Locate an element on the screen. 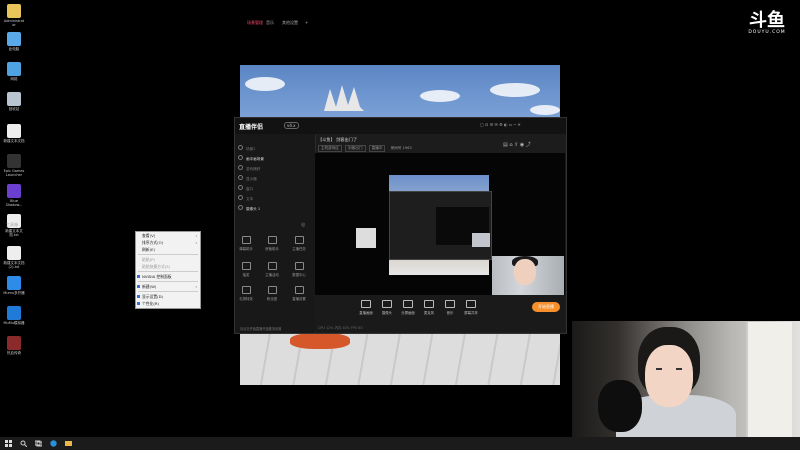  bottom-bar-label: 直播画面 is located at coordinates (366, 313).